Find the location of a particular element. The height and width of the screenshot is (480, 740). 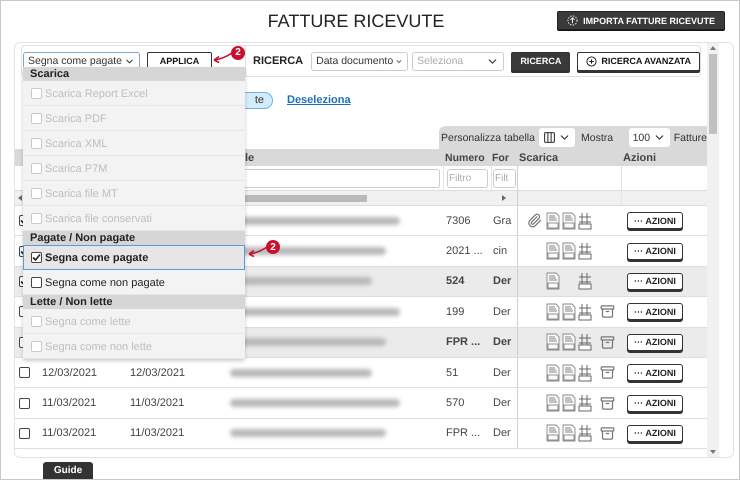

scroll-up-icon is located at coordinates (713, 48).